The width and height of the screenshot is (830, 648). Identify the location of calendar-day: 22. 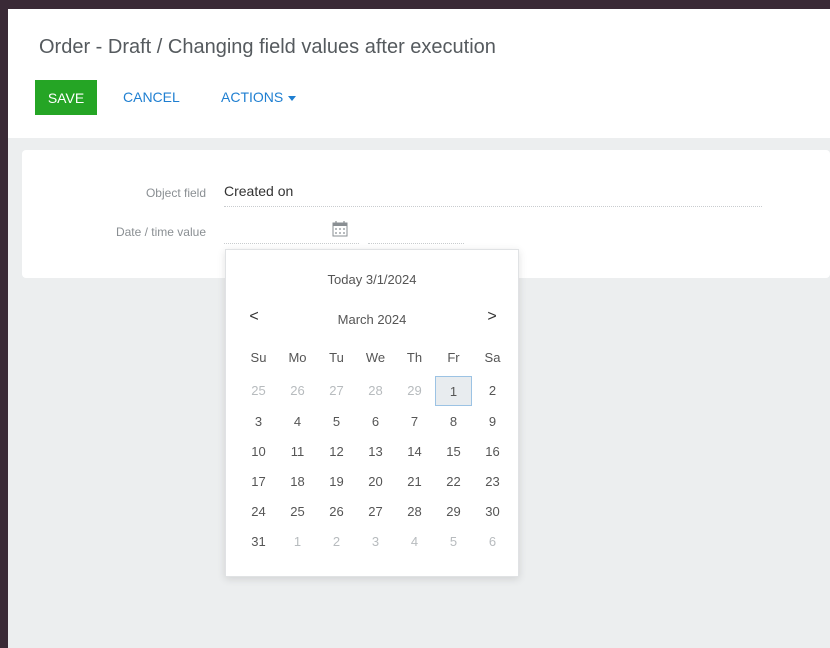
(453, 482).